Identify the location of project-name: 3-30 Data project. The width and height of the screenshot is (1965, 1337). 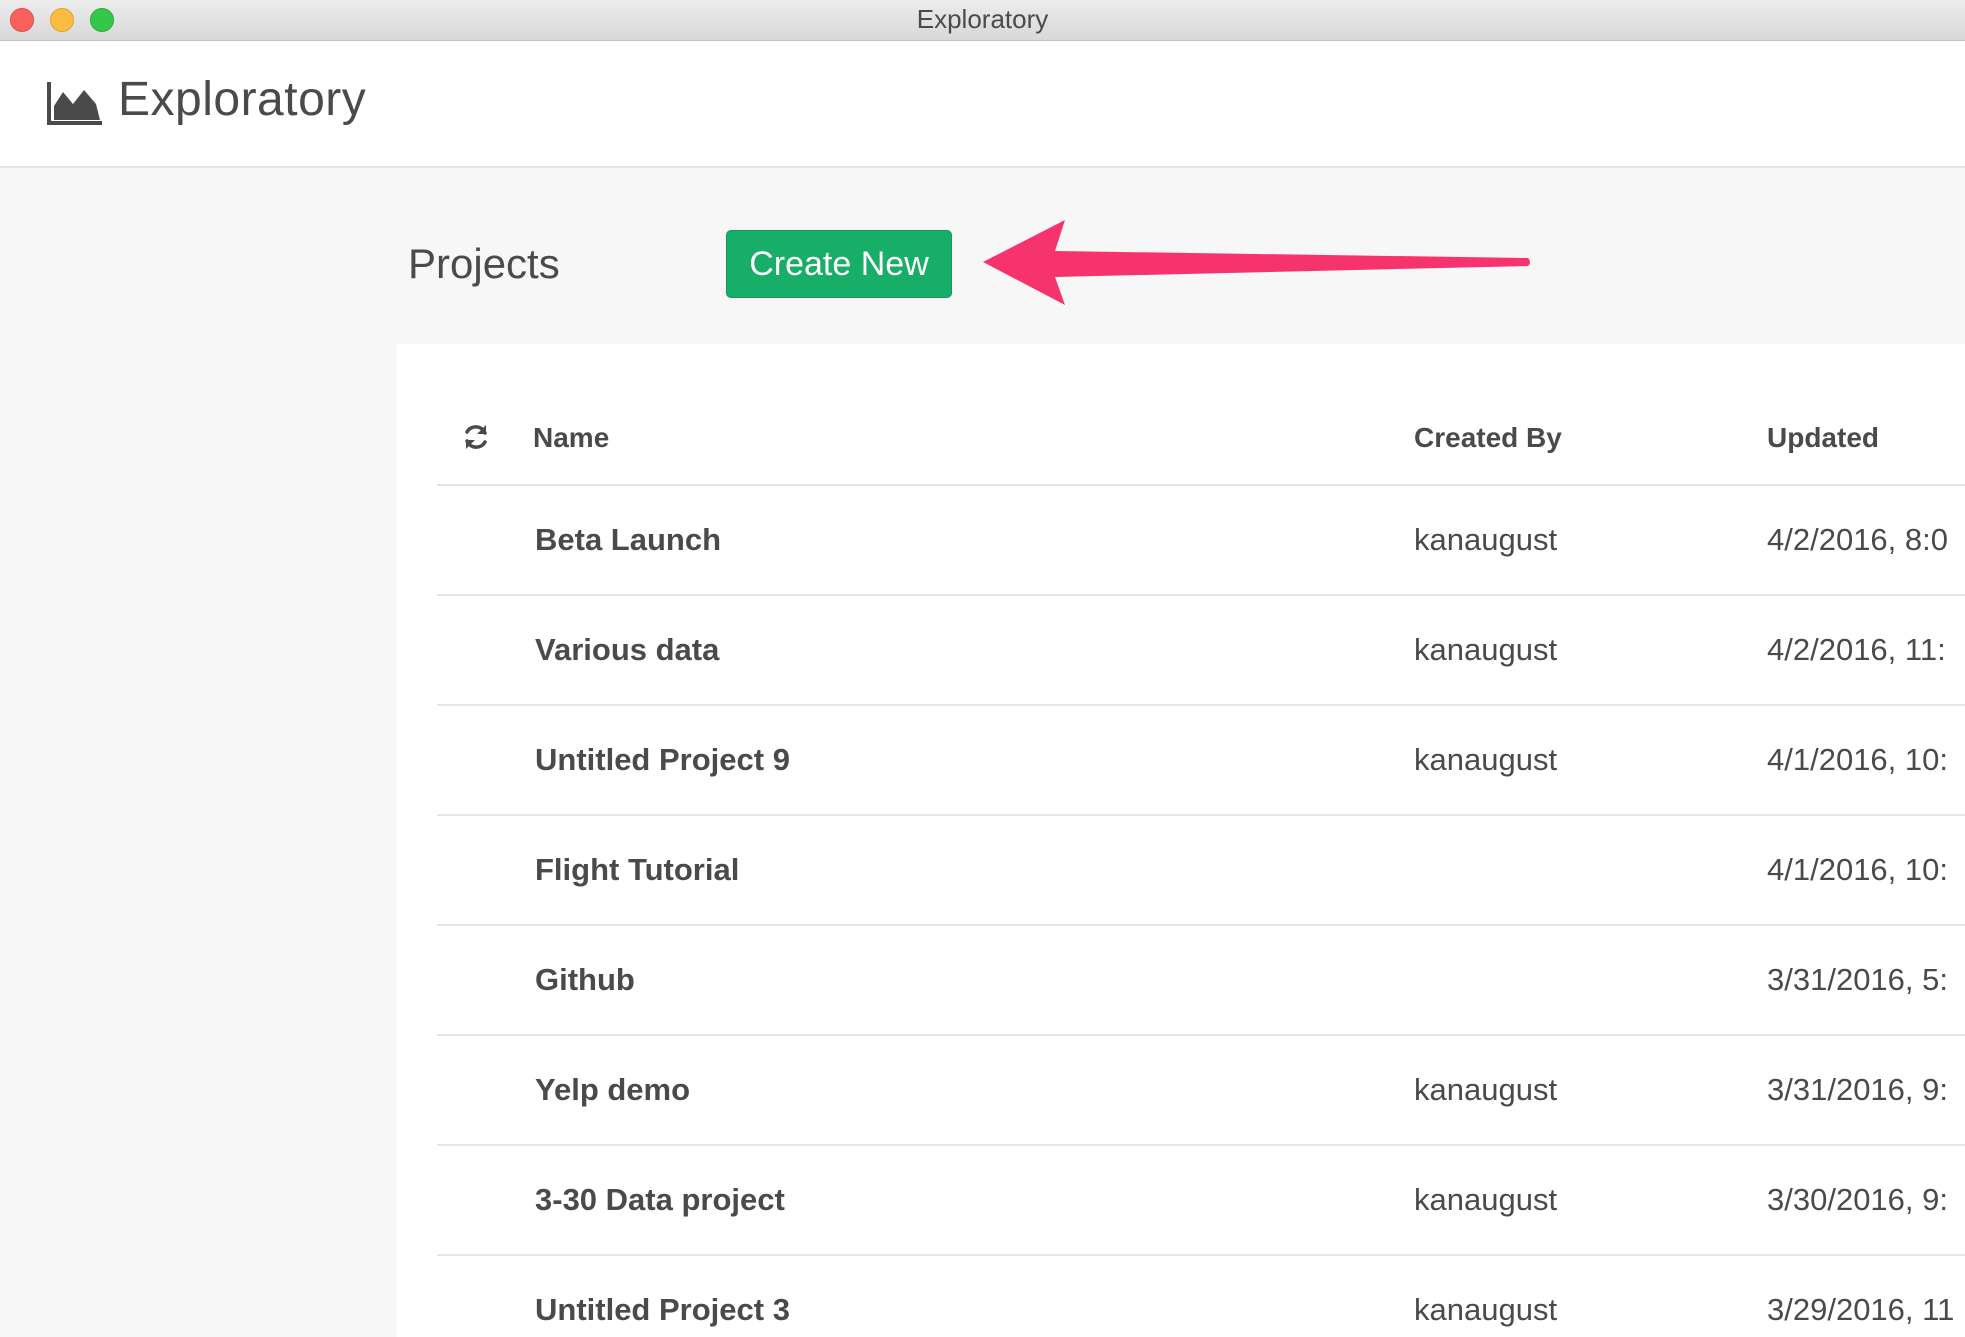
(660, 1200).